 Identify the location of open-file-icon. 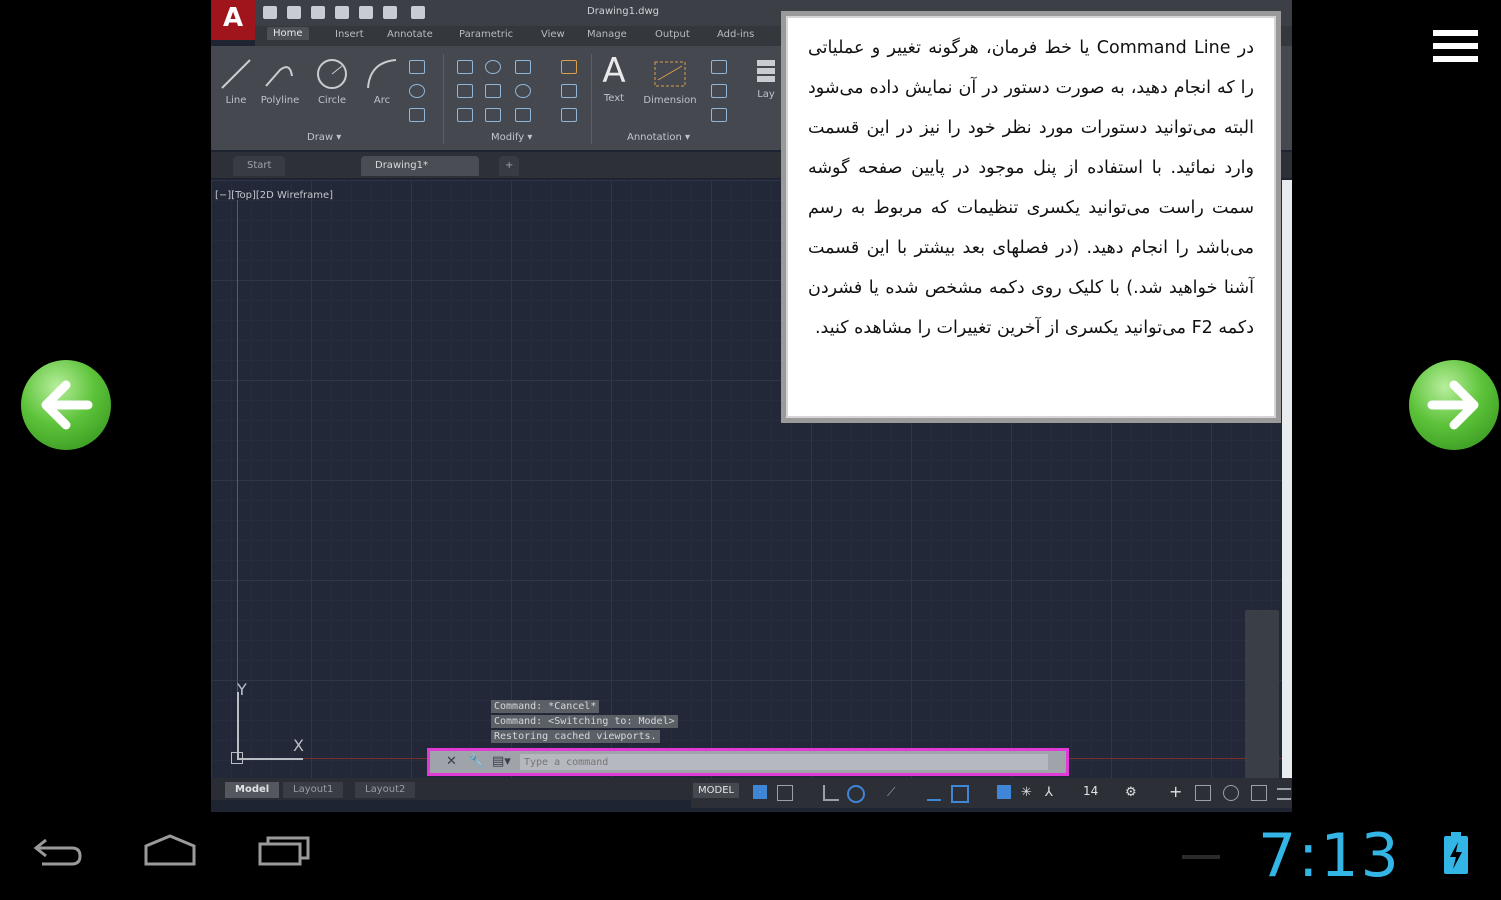
(294, 12).